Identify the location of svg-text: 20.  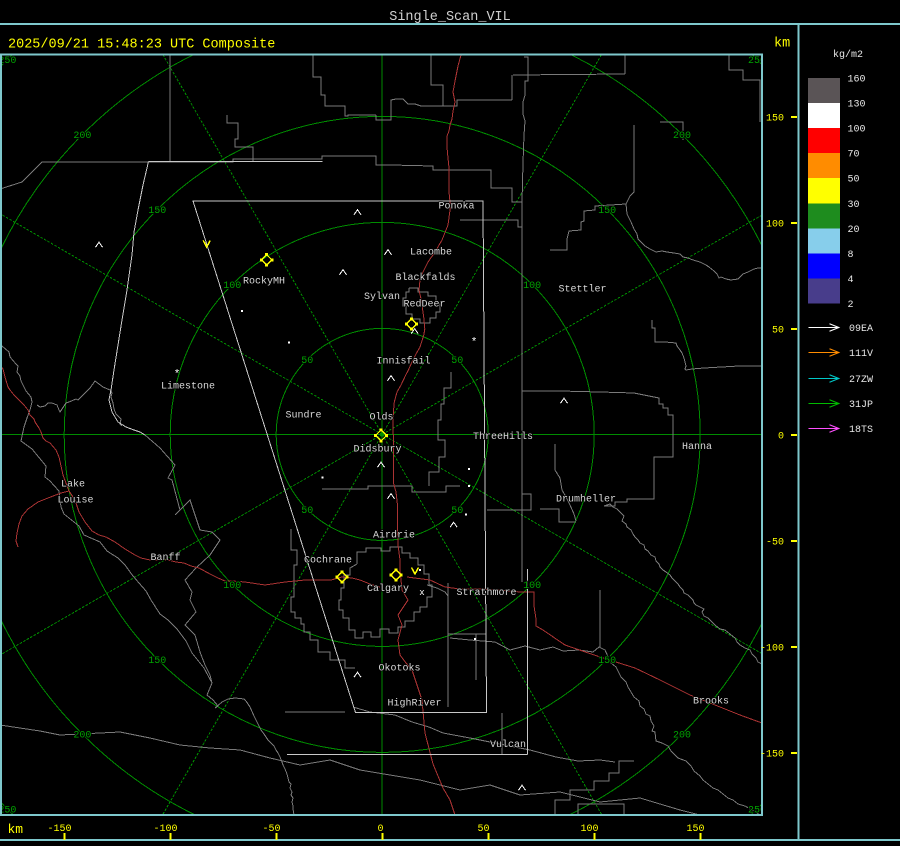
(854, 230).